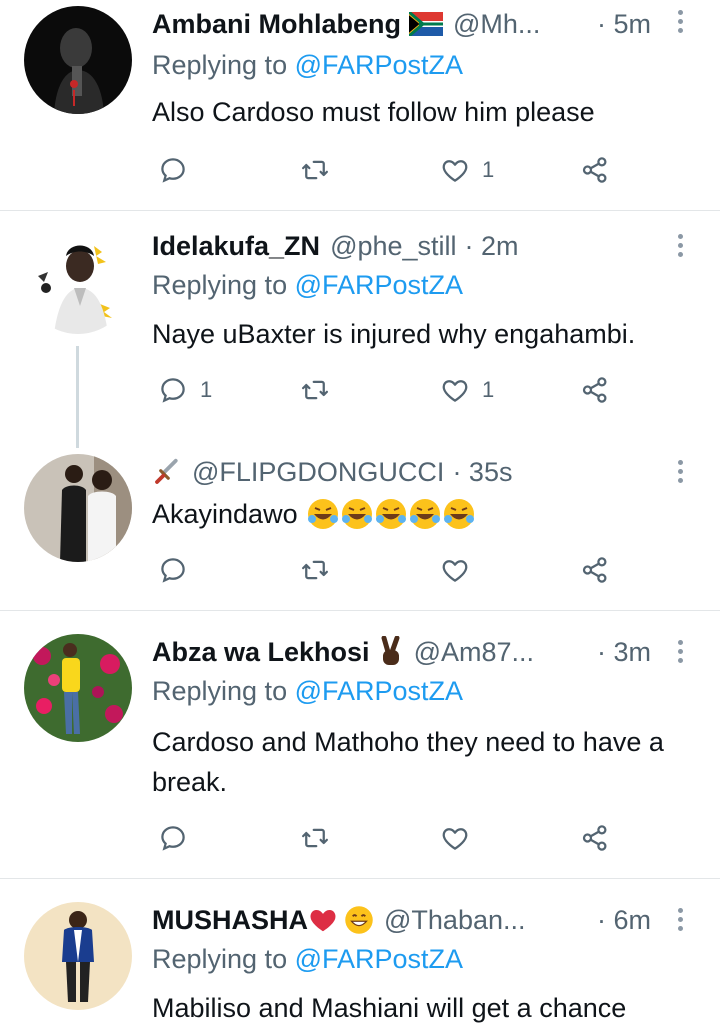 The image size is (720, 1031). Describe the element at coordinates (392, 514) in the screenshot. I see `laughing-emoji-group` at that location.